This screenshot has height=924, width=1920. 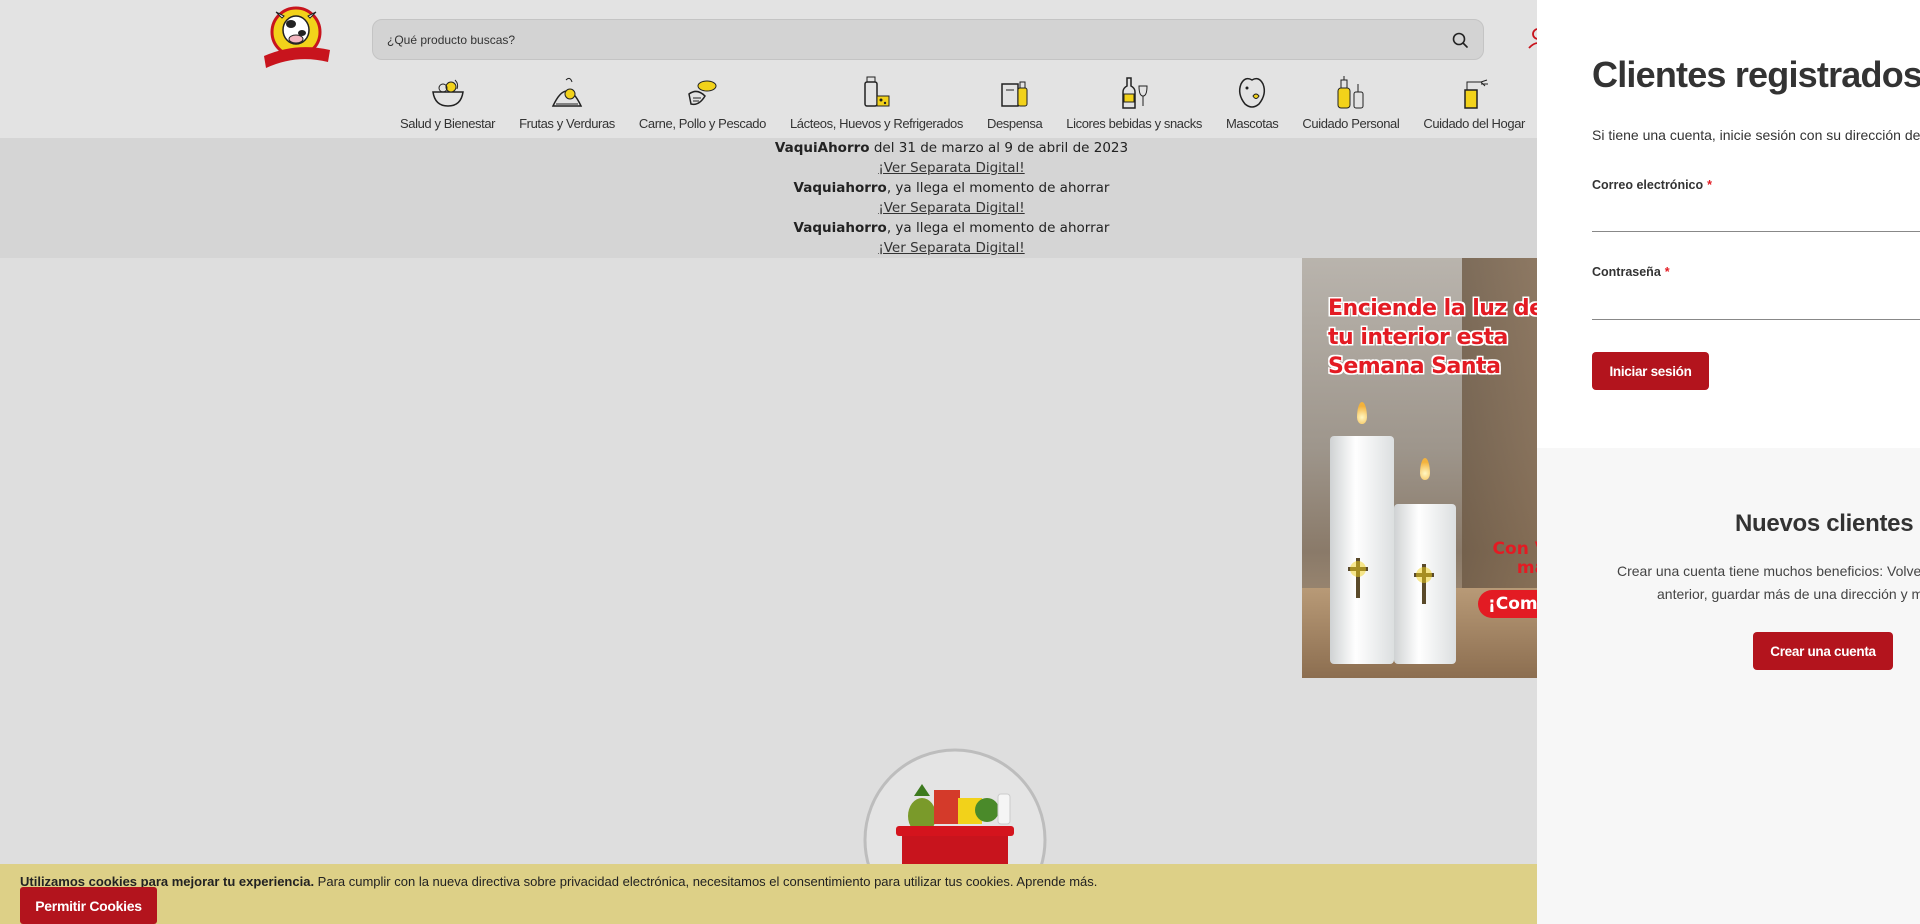 What do you see at coordinates (1824, 523) in the screenshot?
I see `new-customers-title: Nuevos clientes` at bounding box center [1824, 523].